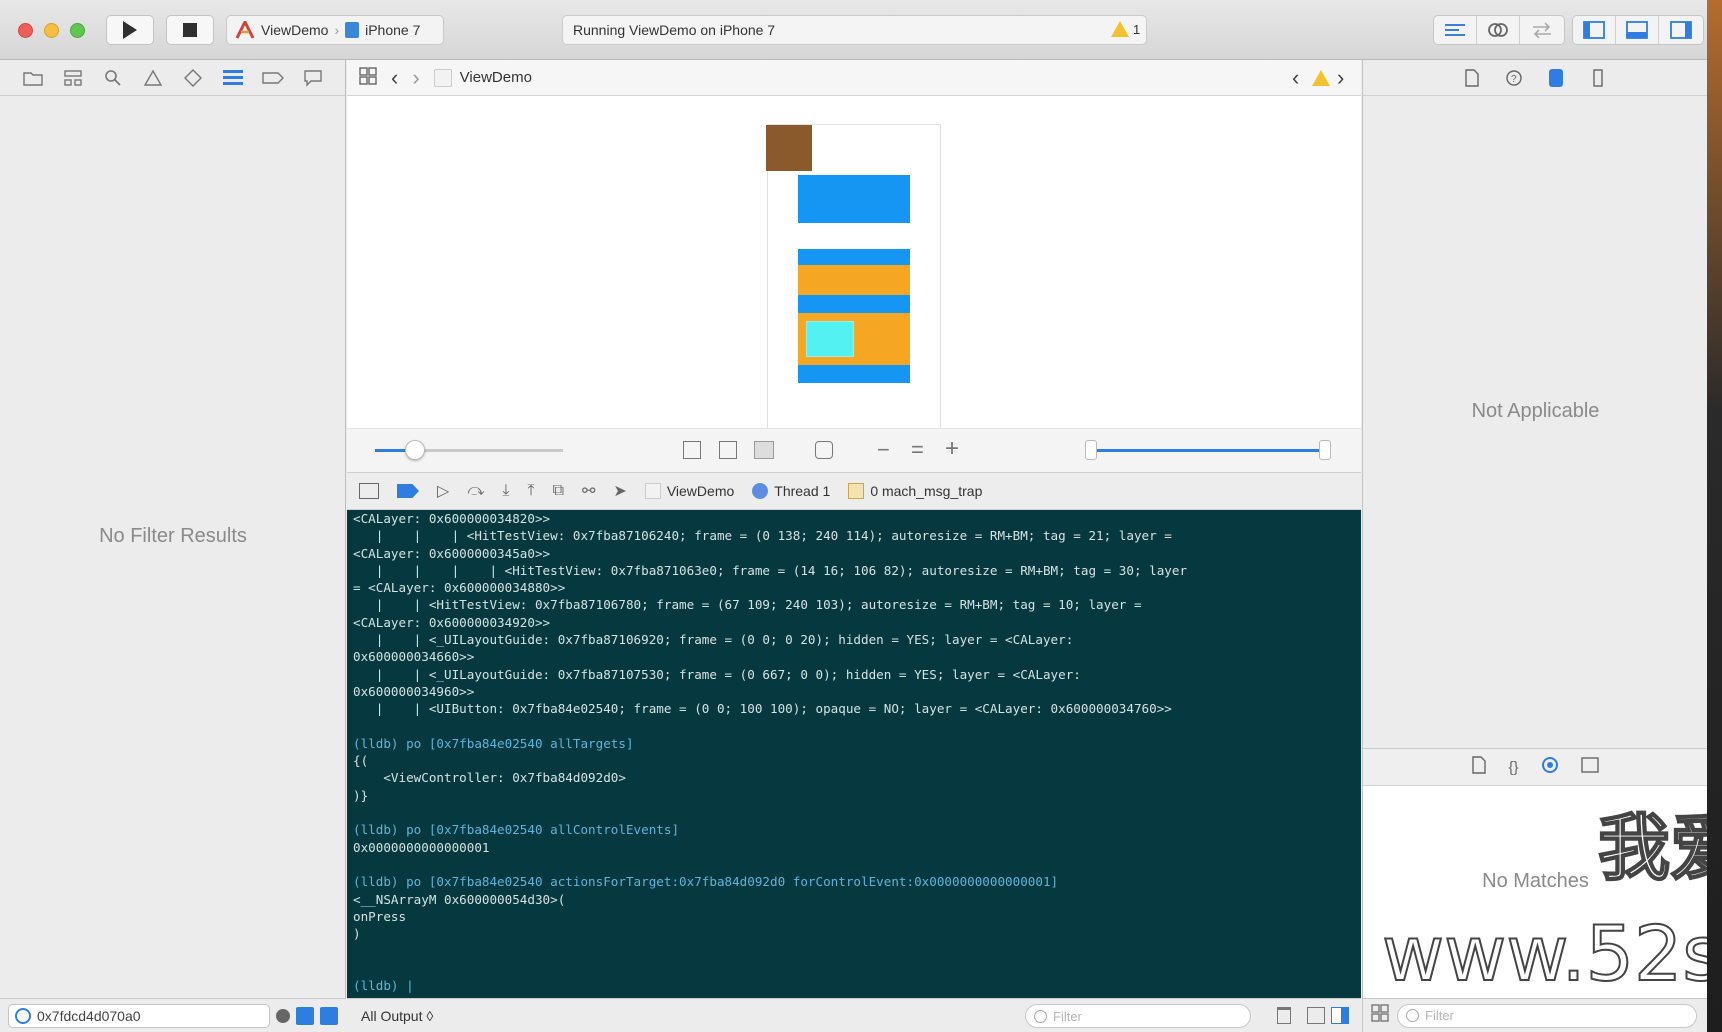  I want to click on variables-view-toggle, so click(1316, 1015).